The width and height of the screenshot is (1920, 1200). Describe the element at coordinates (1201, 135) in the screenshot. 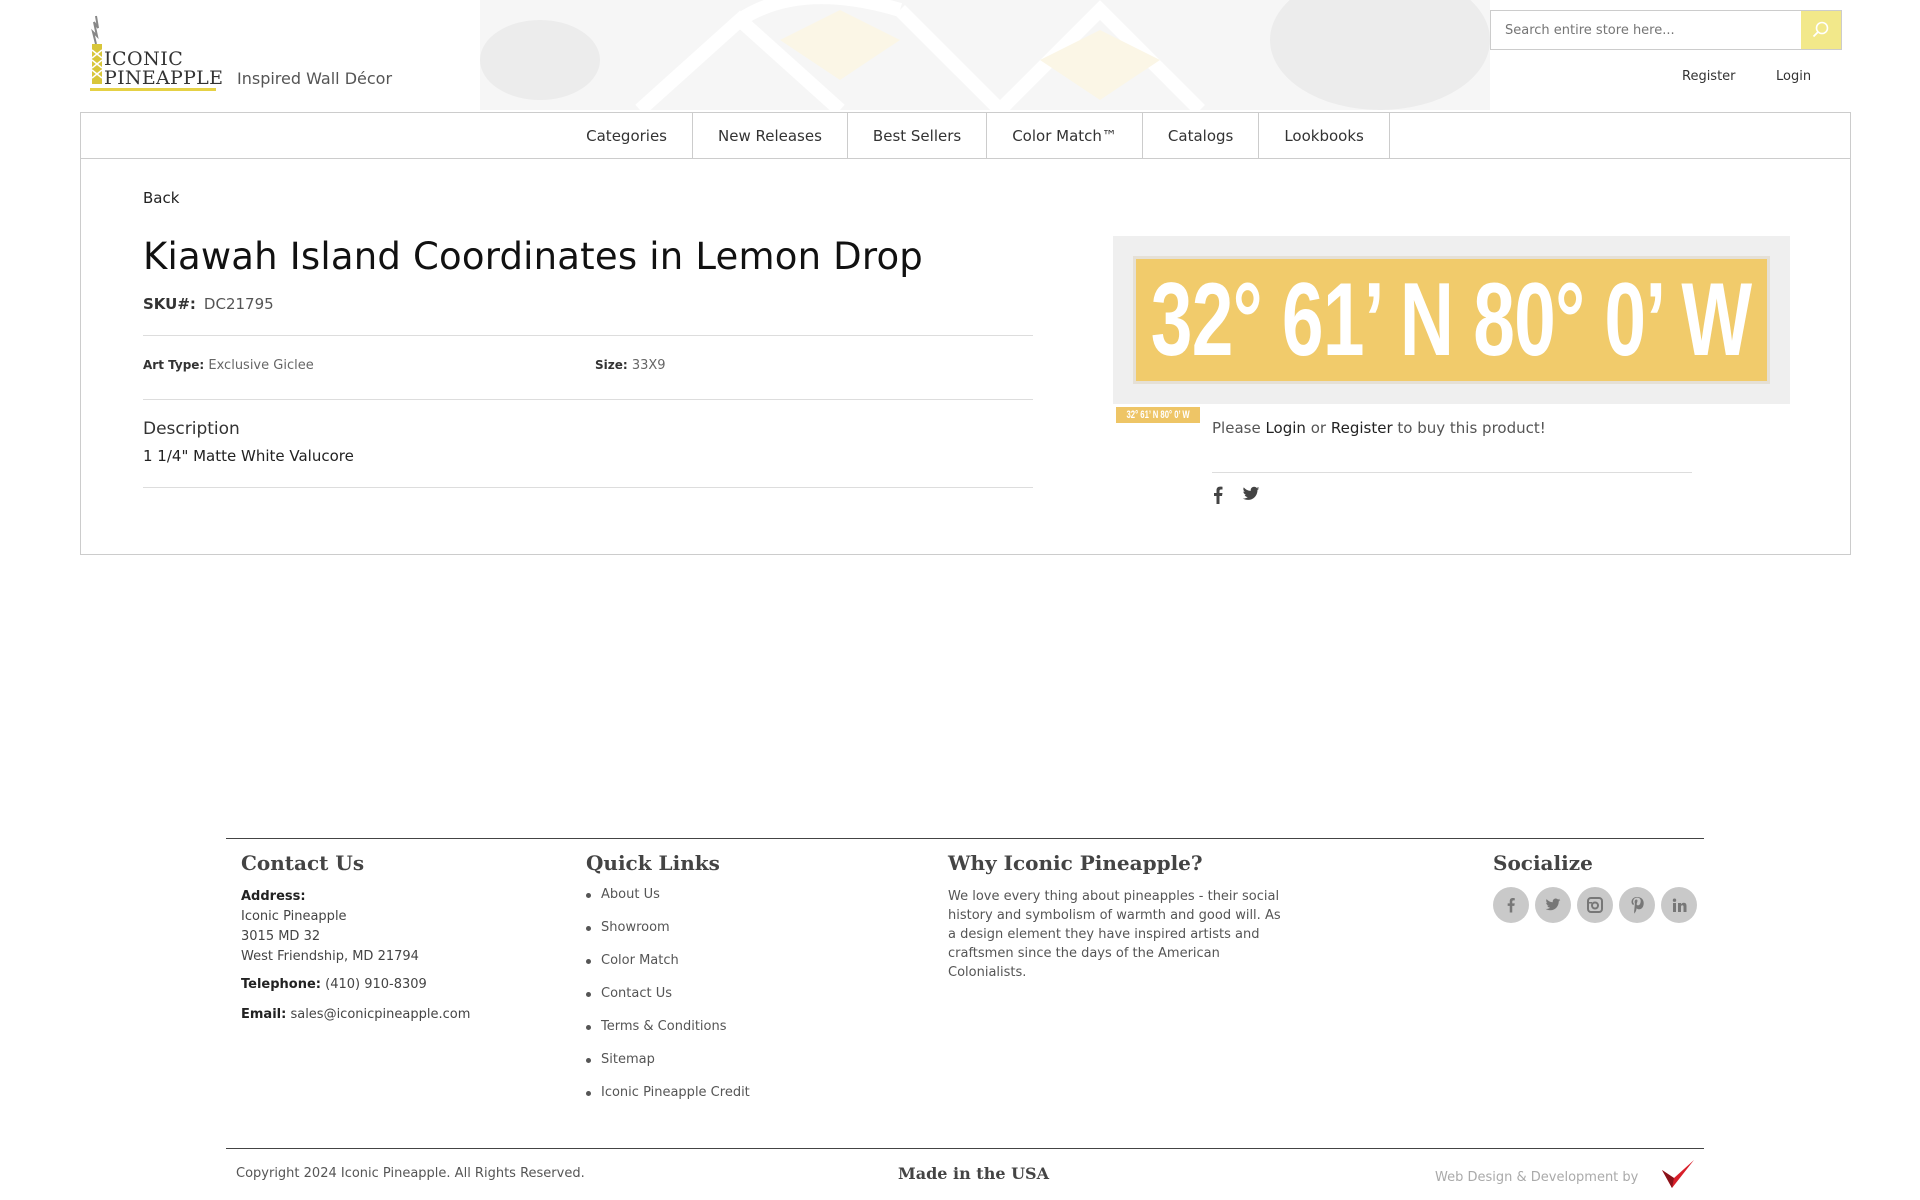

I see `nav-item-catalogs: Catalogs` at that location.